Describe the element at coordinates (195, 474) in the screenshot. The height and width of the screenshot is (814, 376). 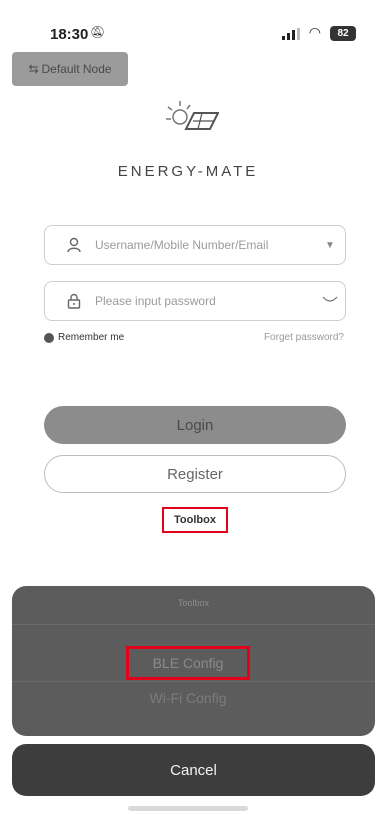
I see `register-button: Register` at that location.